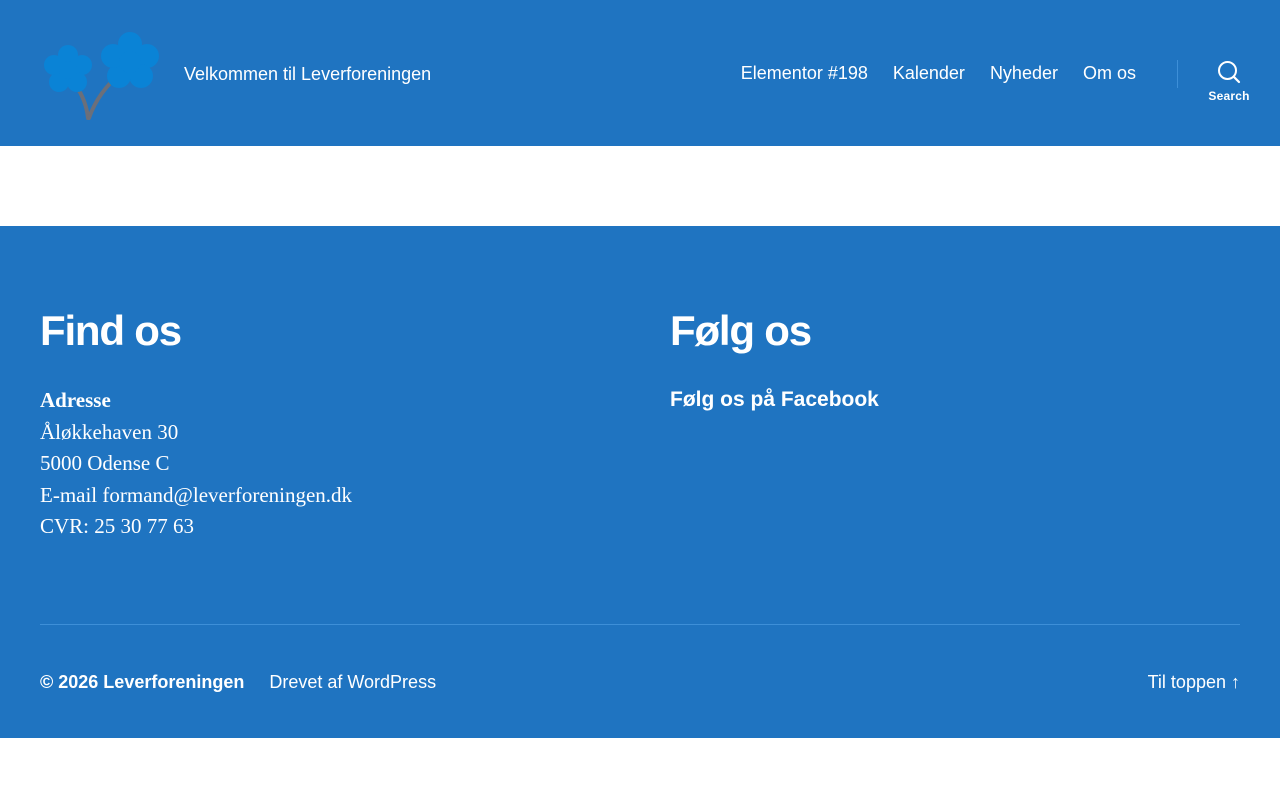 This screenshot has height=800, width=1280. What do you see at coordinates (1177, 74) in the screenshot?
I see `nav-divider` at bounding box center [1177, 74].